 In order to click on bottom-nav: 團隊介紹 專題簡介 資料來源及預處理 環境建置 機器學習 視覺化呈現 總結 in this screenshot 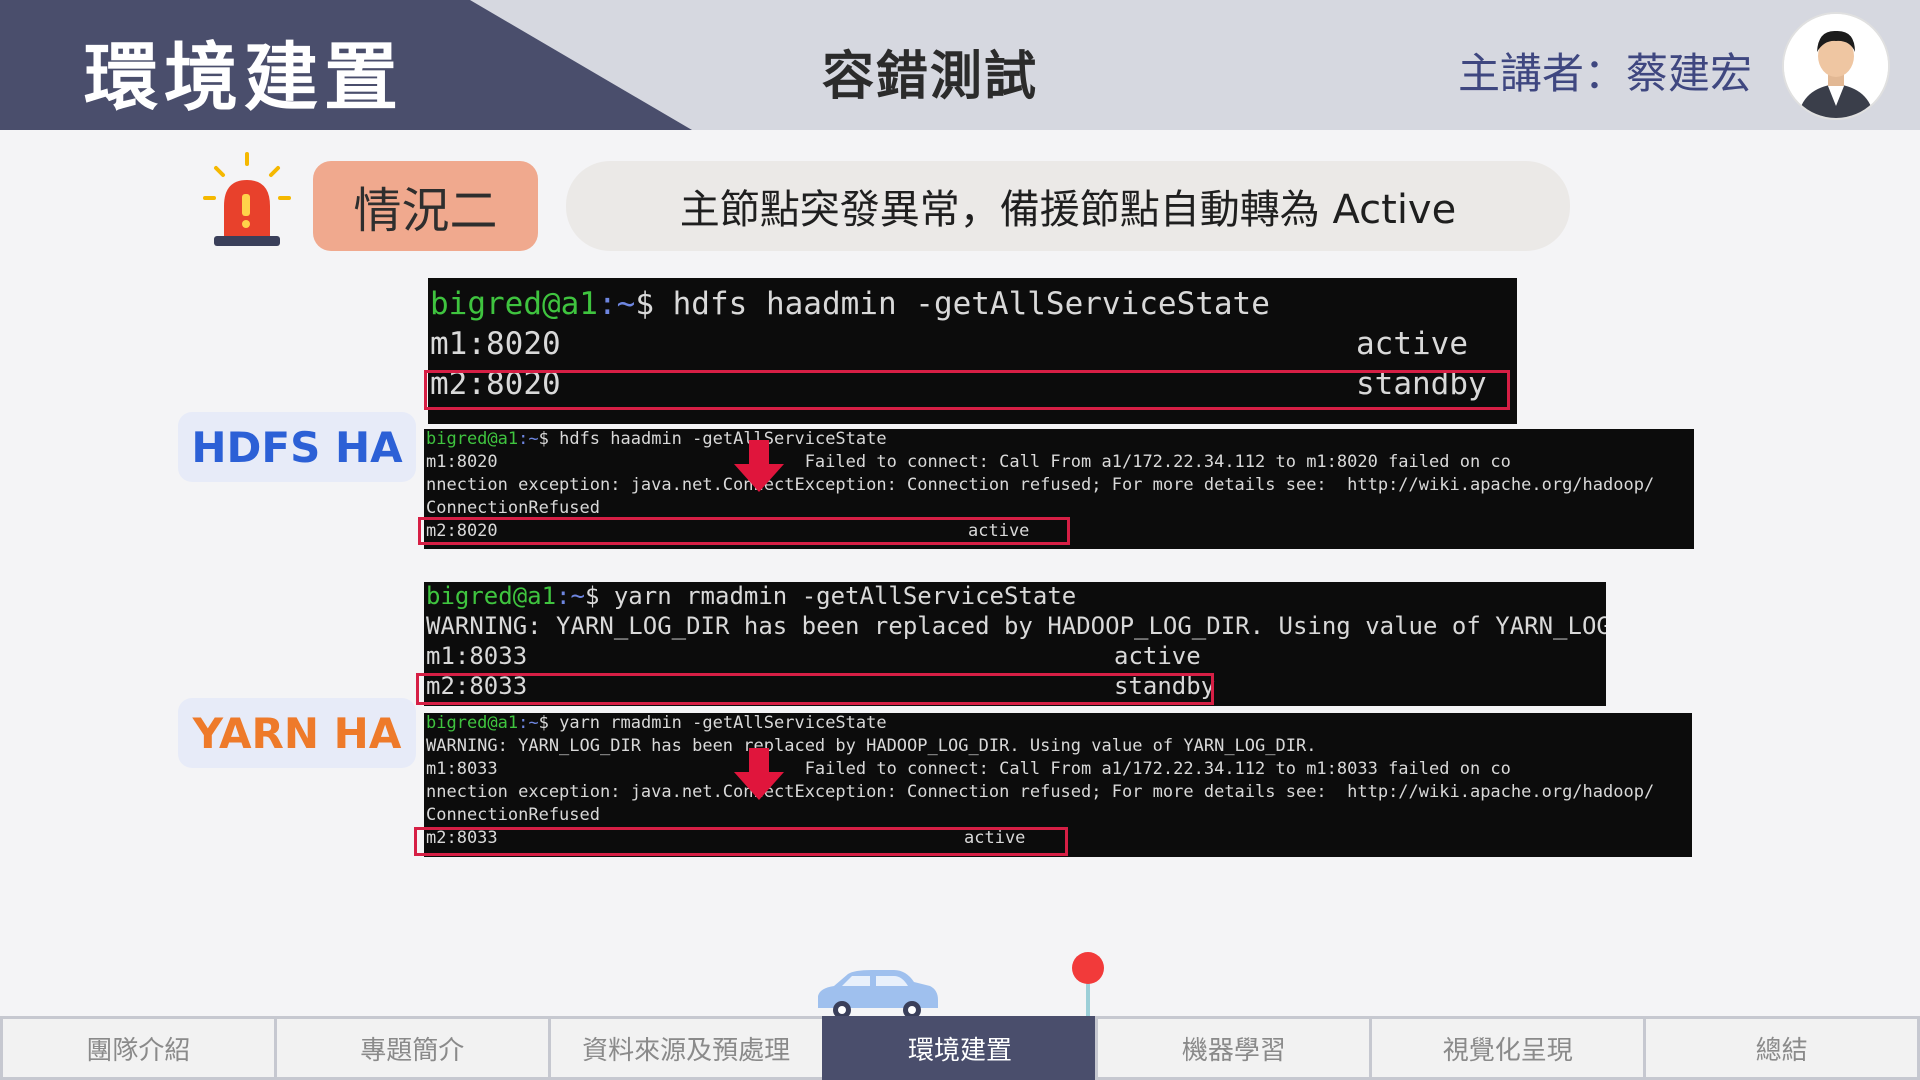, I will do `click(960, 1048)`.